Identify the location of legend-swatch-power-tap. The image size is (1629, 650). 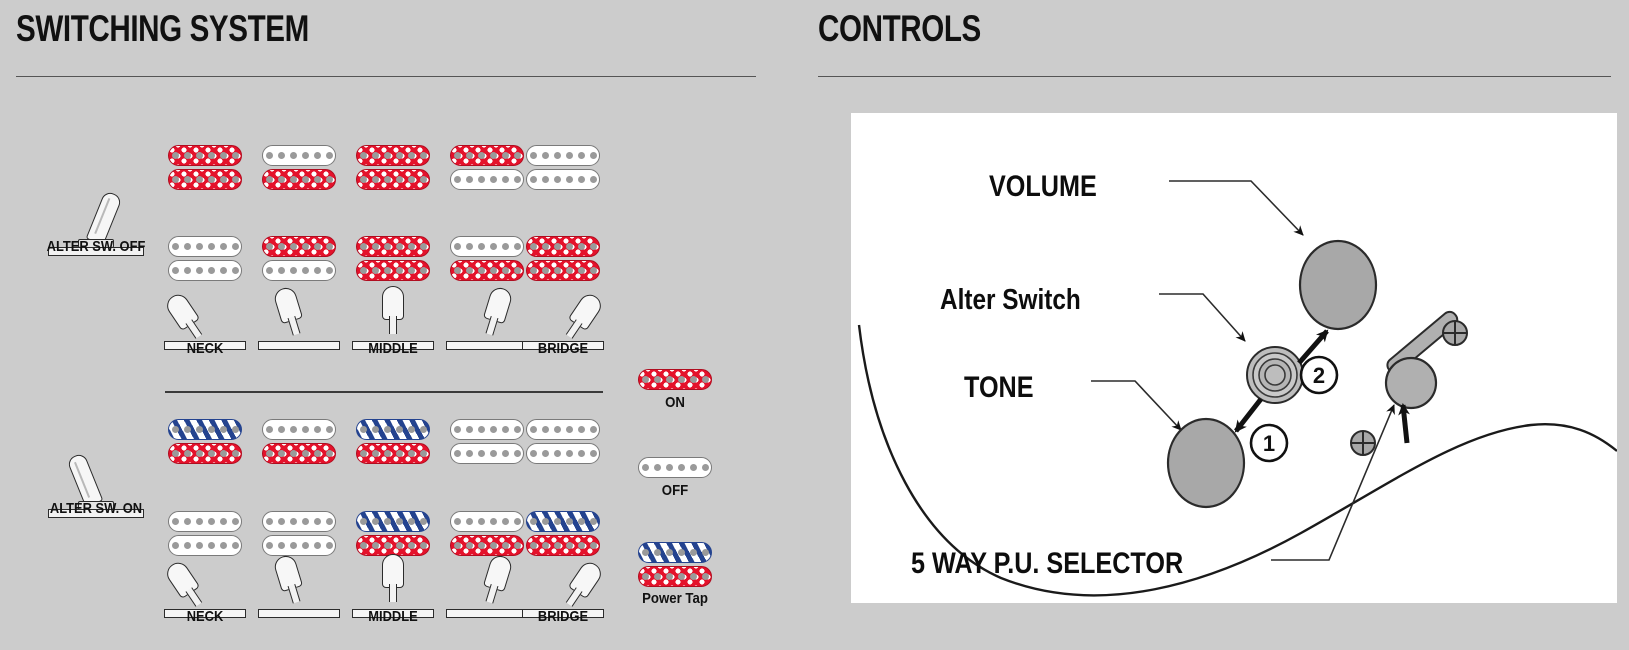
(675, 564).